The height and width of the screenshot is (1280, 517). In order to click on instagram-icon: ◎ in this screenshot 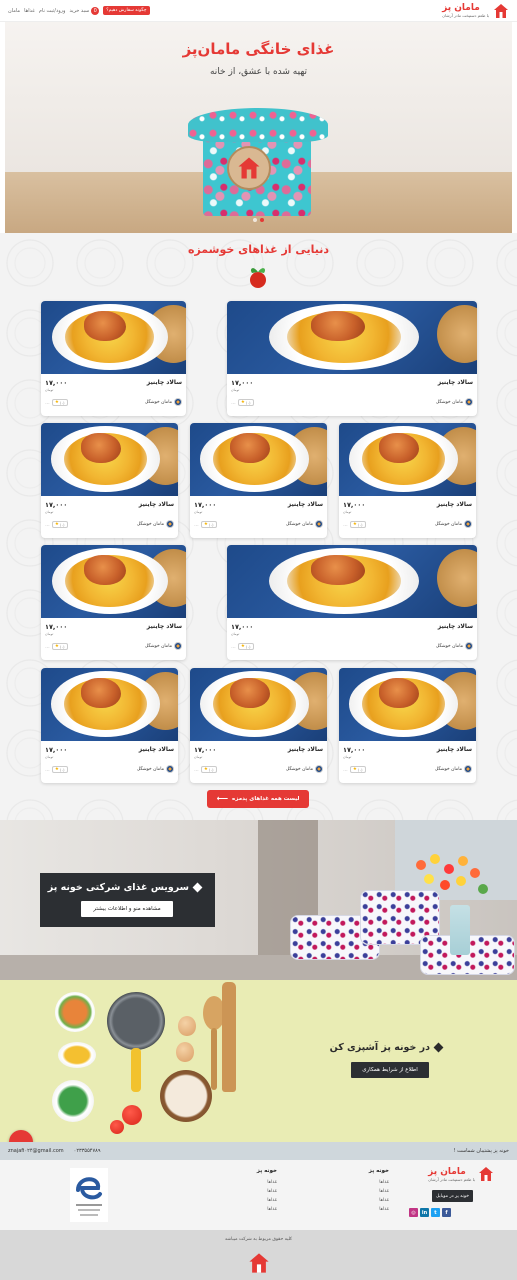, I will do `click(413, 1212)`.